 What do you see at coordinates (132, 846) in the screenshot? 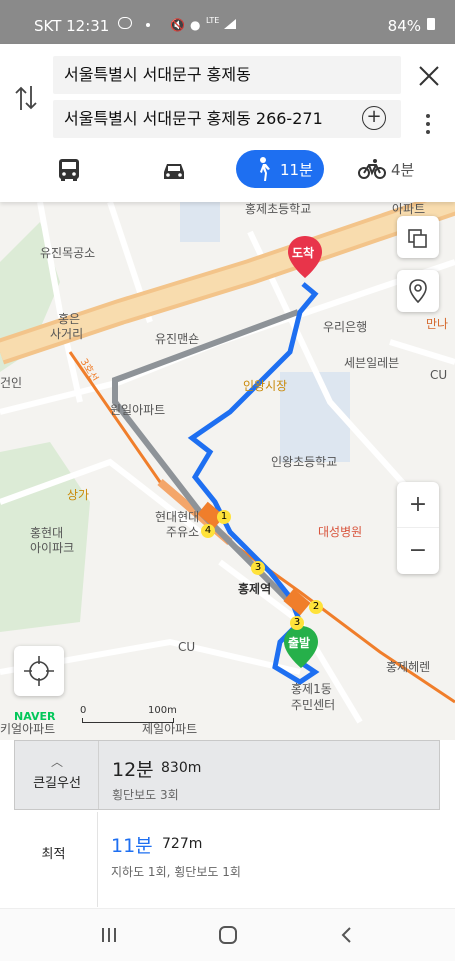
I see `route-time: 11분` at bounding box center [132, 846].